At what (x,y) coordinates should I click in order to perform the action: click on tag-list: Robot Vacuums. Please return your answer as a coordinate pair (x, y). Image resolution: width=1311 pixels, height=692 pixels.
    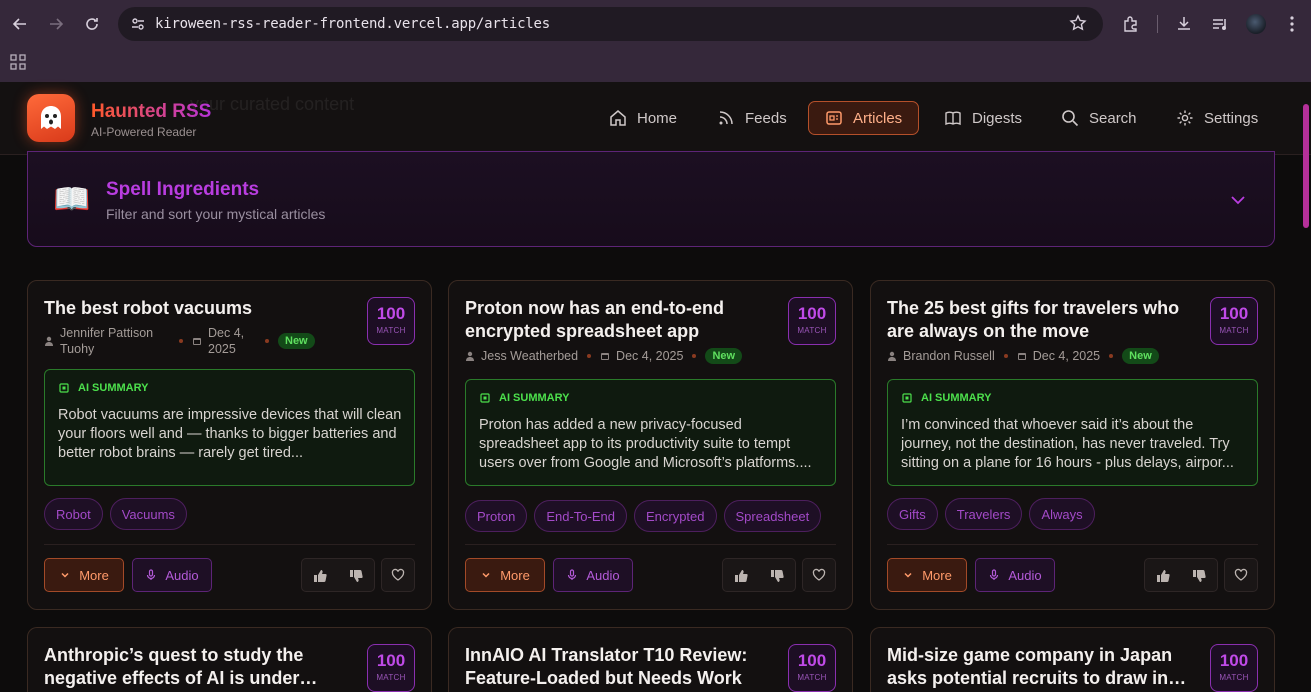
    Looking at the image, I should click on (119, 514).